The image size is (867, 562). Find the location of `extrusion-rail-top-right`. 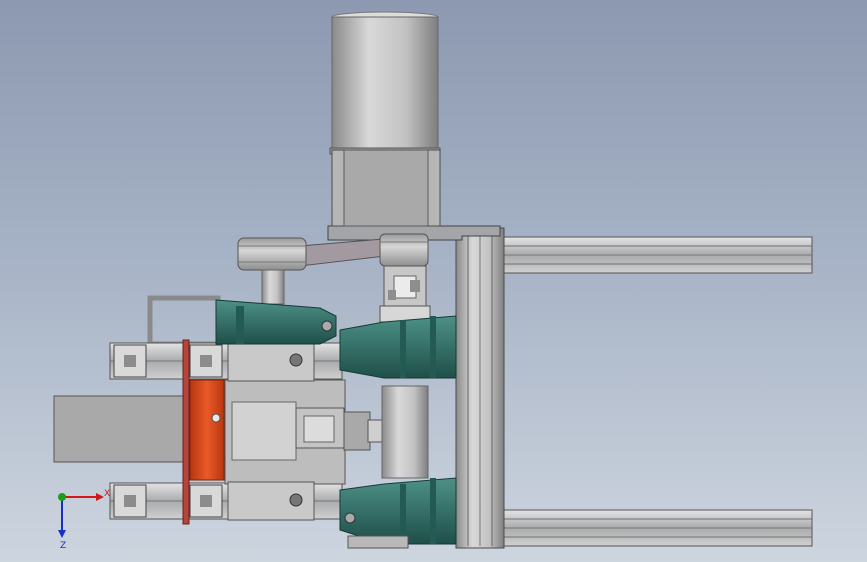

extrusion-rail-top-right is located at coordinates (656, 255).